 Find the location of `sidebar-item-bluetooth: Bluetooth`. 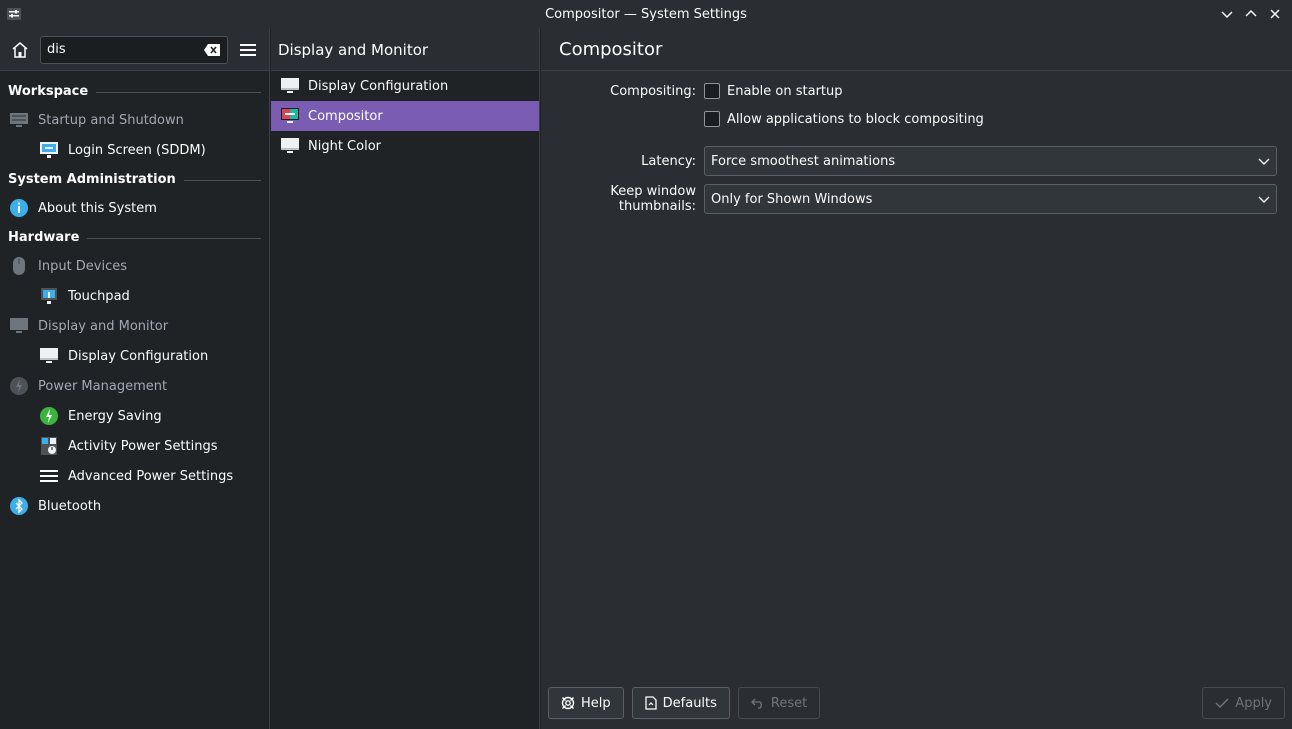

sidebar-item-bluetooth: Bluetooth is located at coordinates (134, 506).